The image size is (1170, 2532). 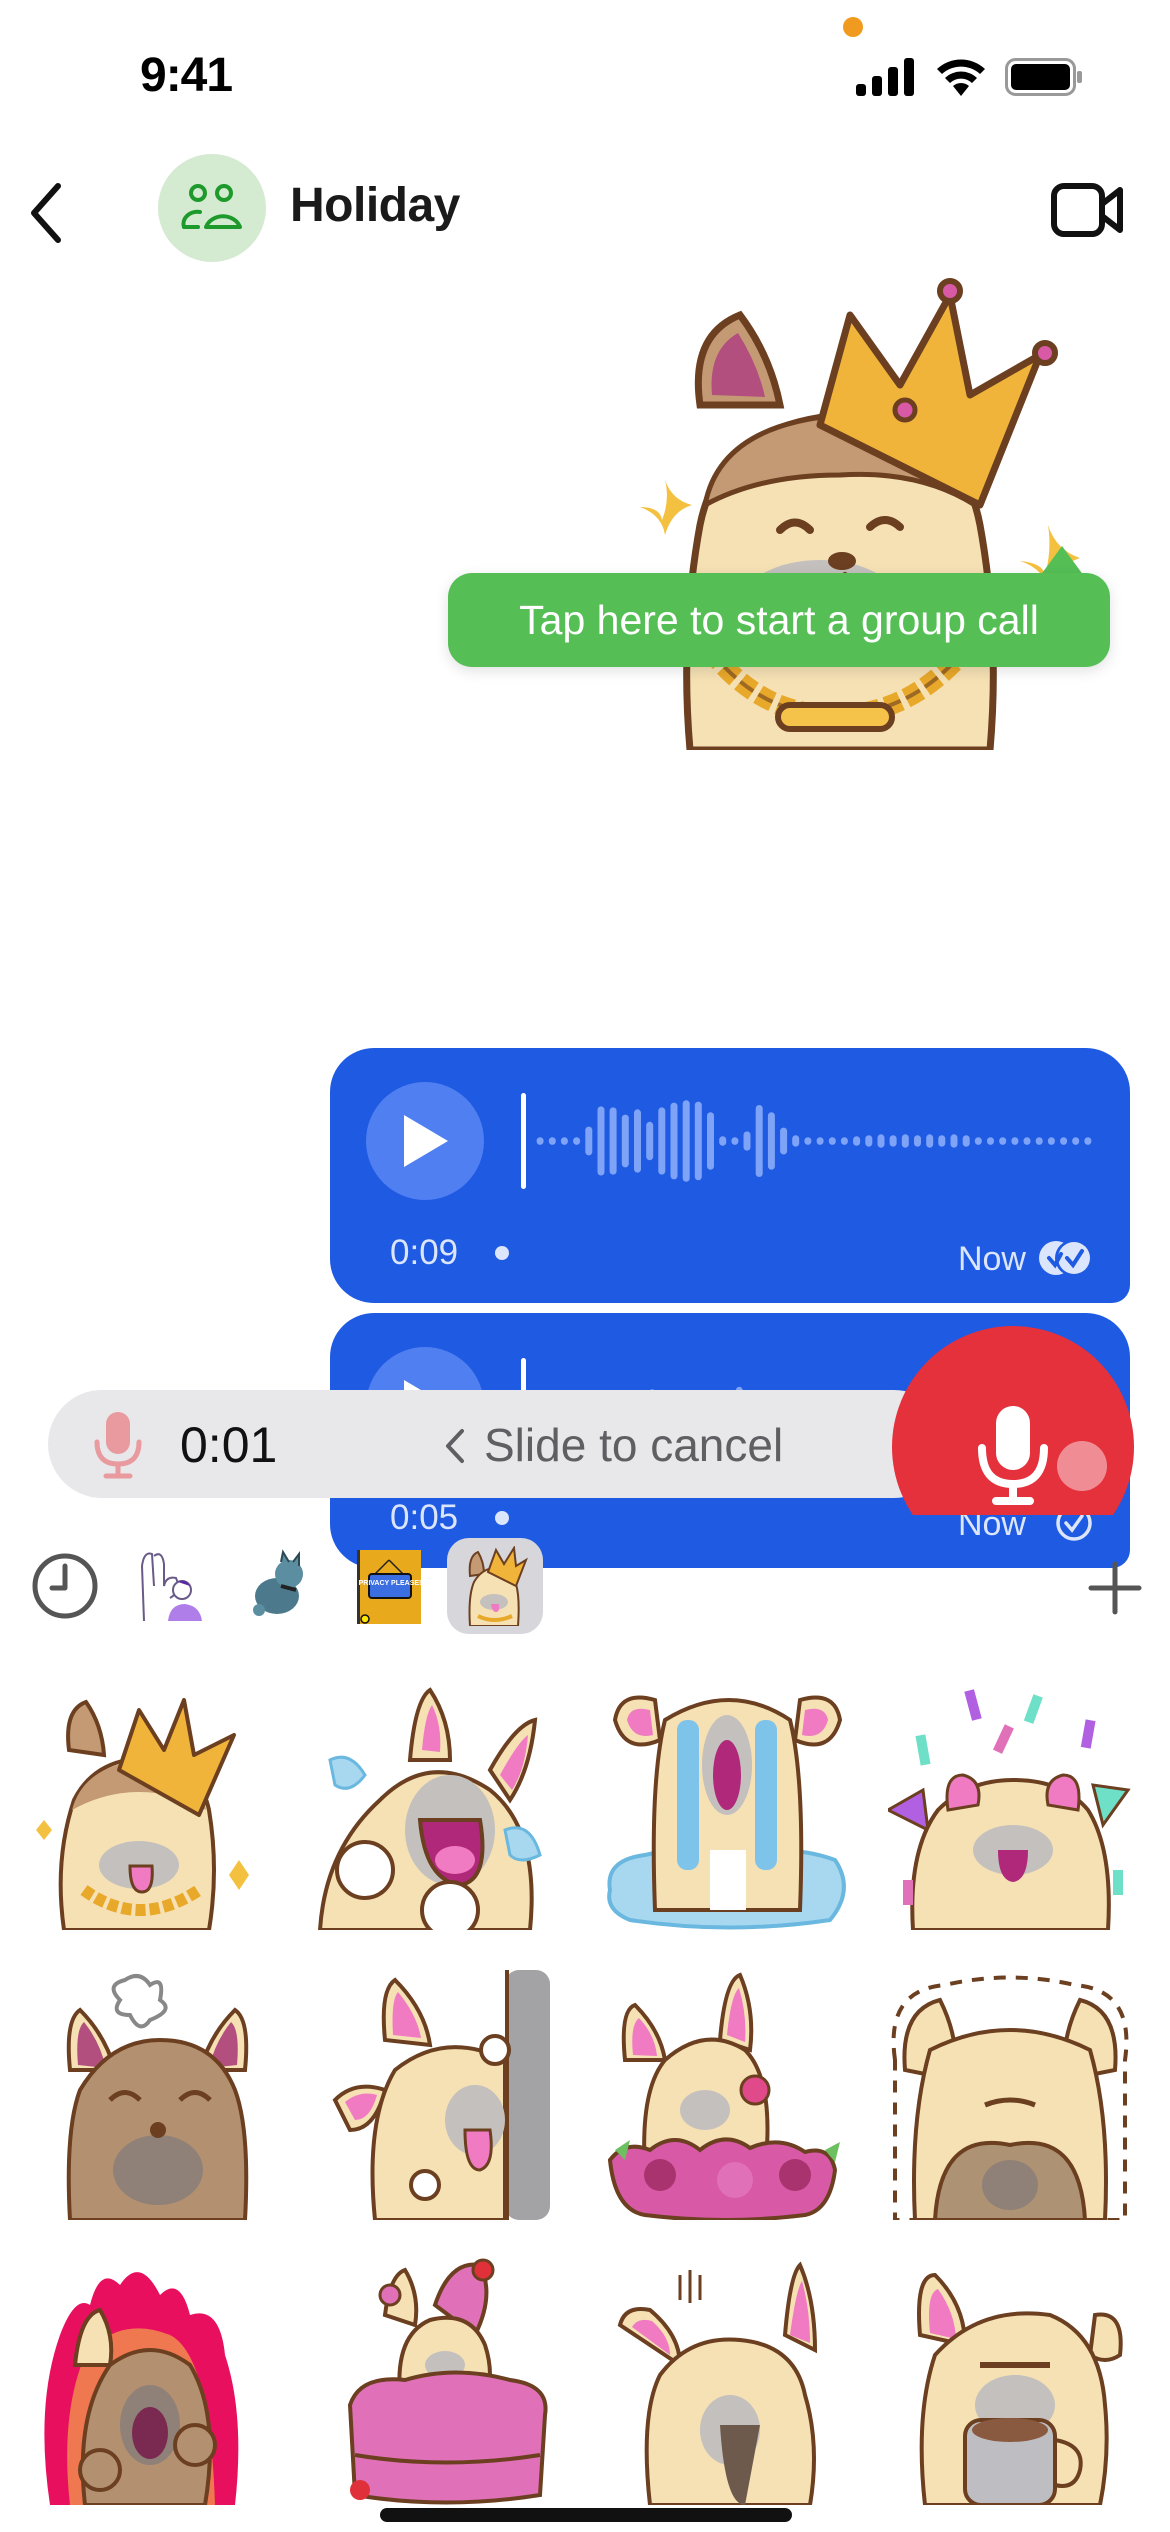 I want to click on pack-tab-hand, so click(x=170, y=1586).